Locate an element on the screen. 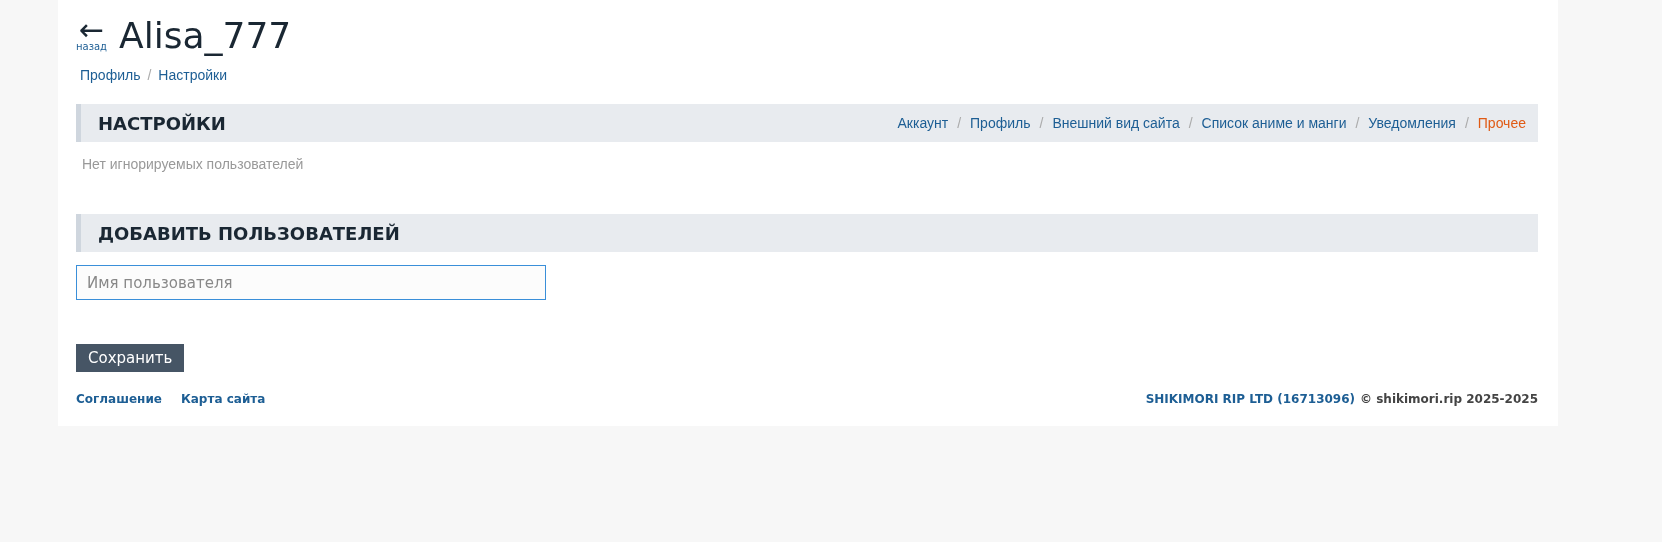 The image size is (1662, 542). back-link: ← назад is located at coordinates (92, 36).